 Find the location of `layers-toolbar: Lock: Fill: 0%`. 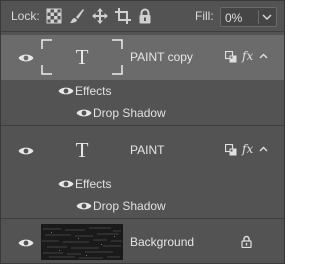

layers-toolbar: Lock: Fill: 0% is located at coordinates (142, 16).